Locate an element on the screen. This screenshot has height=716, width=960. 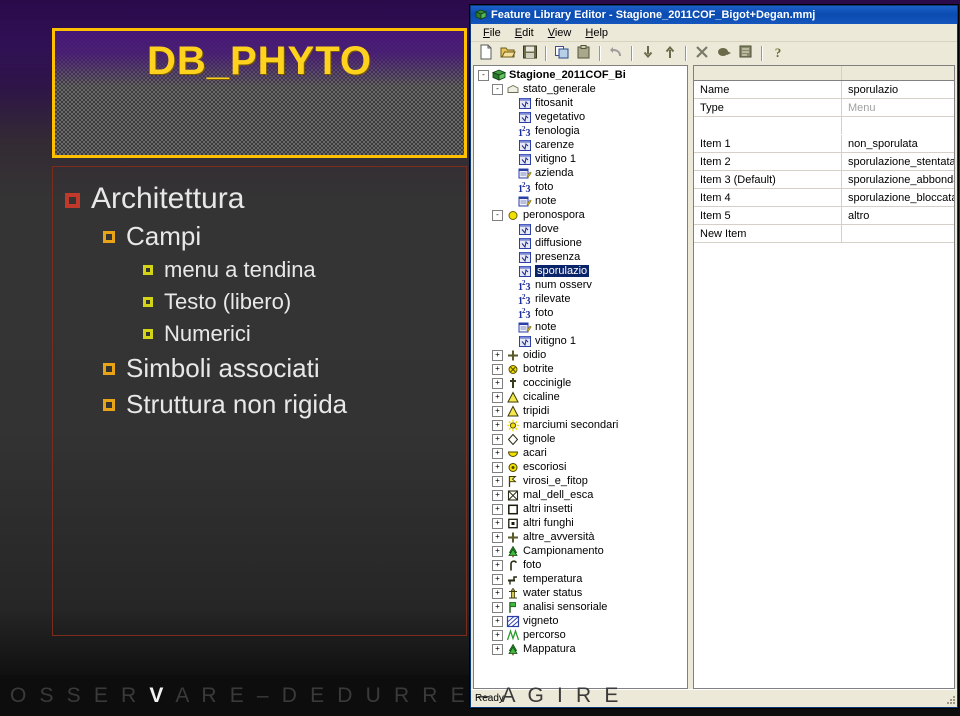
property-value: sporulazione_bloccata is located at coordinates (898, 197).